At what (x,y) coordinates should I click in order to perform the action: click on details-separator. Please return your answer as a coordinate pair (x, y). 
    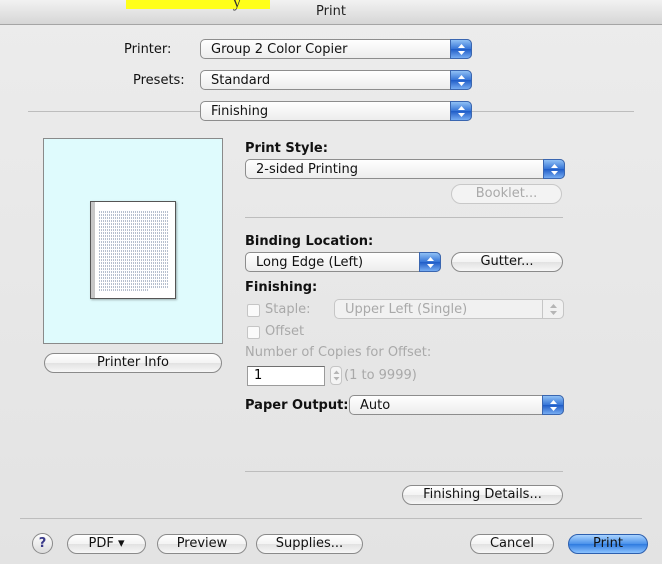
    Looking at the image, I should click on (404, 471).